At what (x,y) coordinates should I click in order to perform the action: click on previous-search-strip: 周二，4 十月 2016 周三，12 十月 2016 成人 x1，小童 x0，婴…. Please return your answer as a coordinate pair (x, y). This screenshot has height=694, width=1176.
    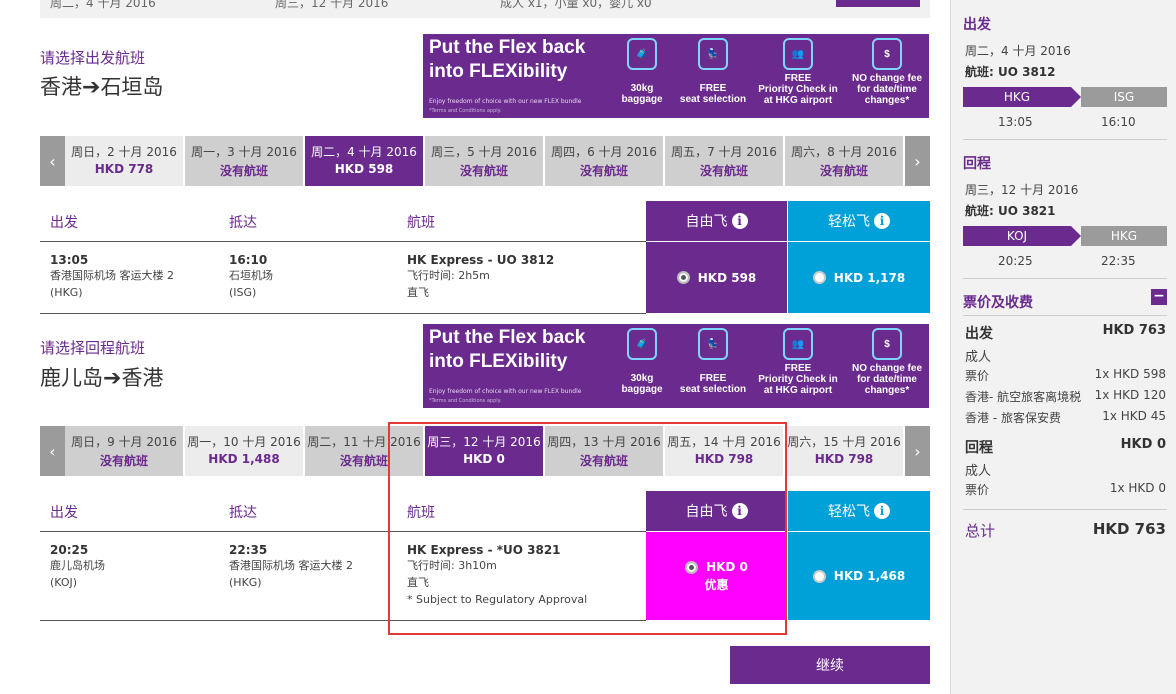
    Looking at the image, I should click on (485, 9).